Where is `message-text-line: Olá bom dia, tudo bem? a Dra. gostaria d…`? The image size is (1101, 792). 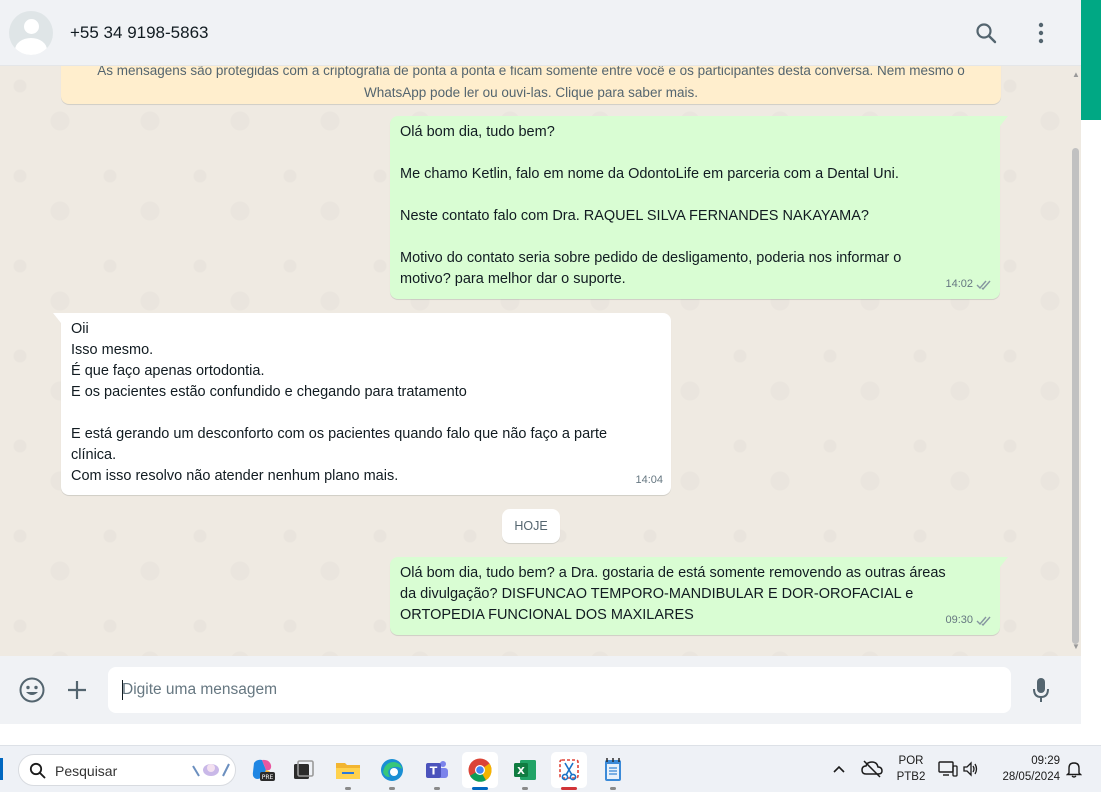
message-text-line: Olá bom dia, tudo bem? a Dra. gostaria d… is located at coordinates (673, 573).